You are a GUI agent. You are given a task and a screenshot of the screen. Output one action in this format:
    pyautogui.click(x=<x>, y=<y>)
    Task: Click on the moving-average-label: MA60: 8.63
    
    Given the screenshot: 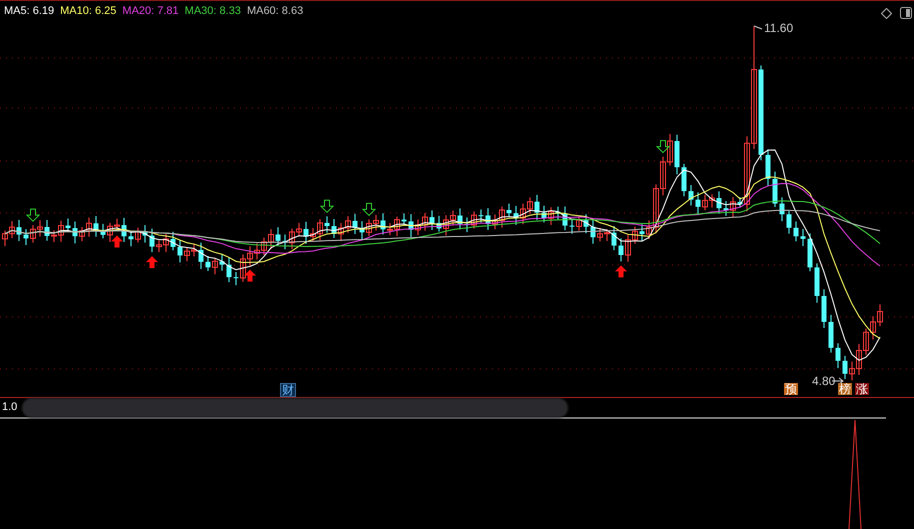 What is the action you would take?
    pyautogui.click(x=275, y=11)
    